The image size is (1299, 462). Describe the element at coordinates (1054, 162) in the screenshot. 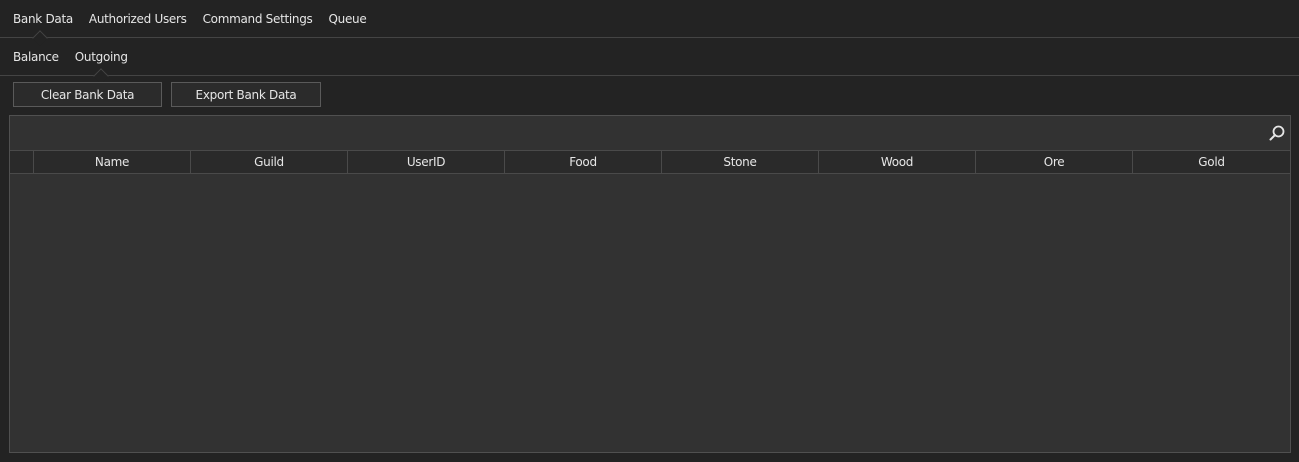

I see `column-header-ore: Ore` at that location.